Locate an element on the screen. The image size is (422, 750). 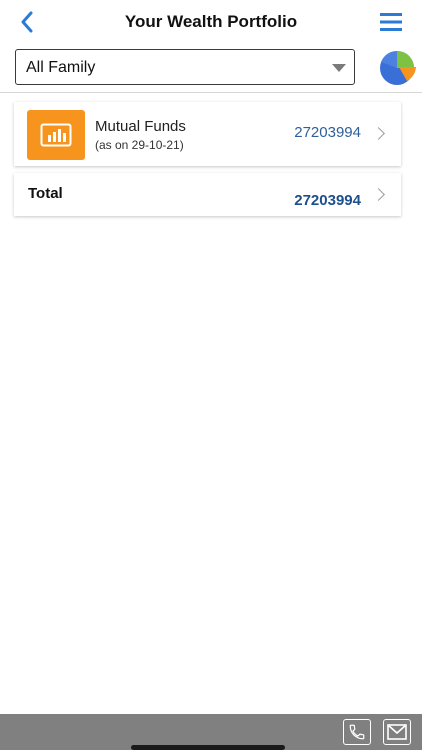
bar-chart-icon is located at coordinates (56, 135).